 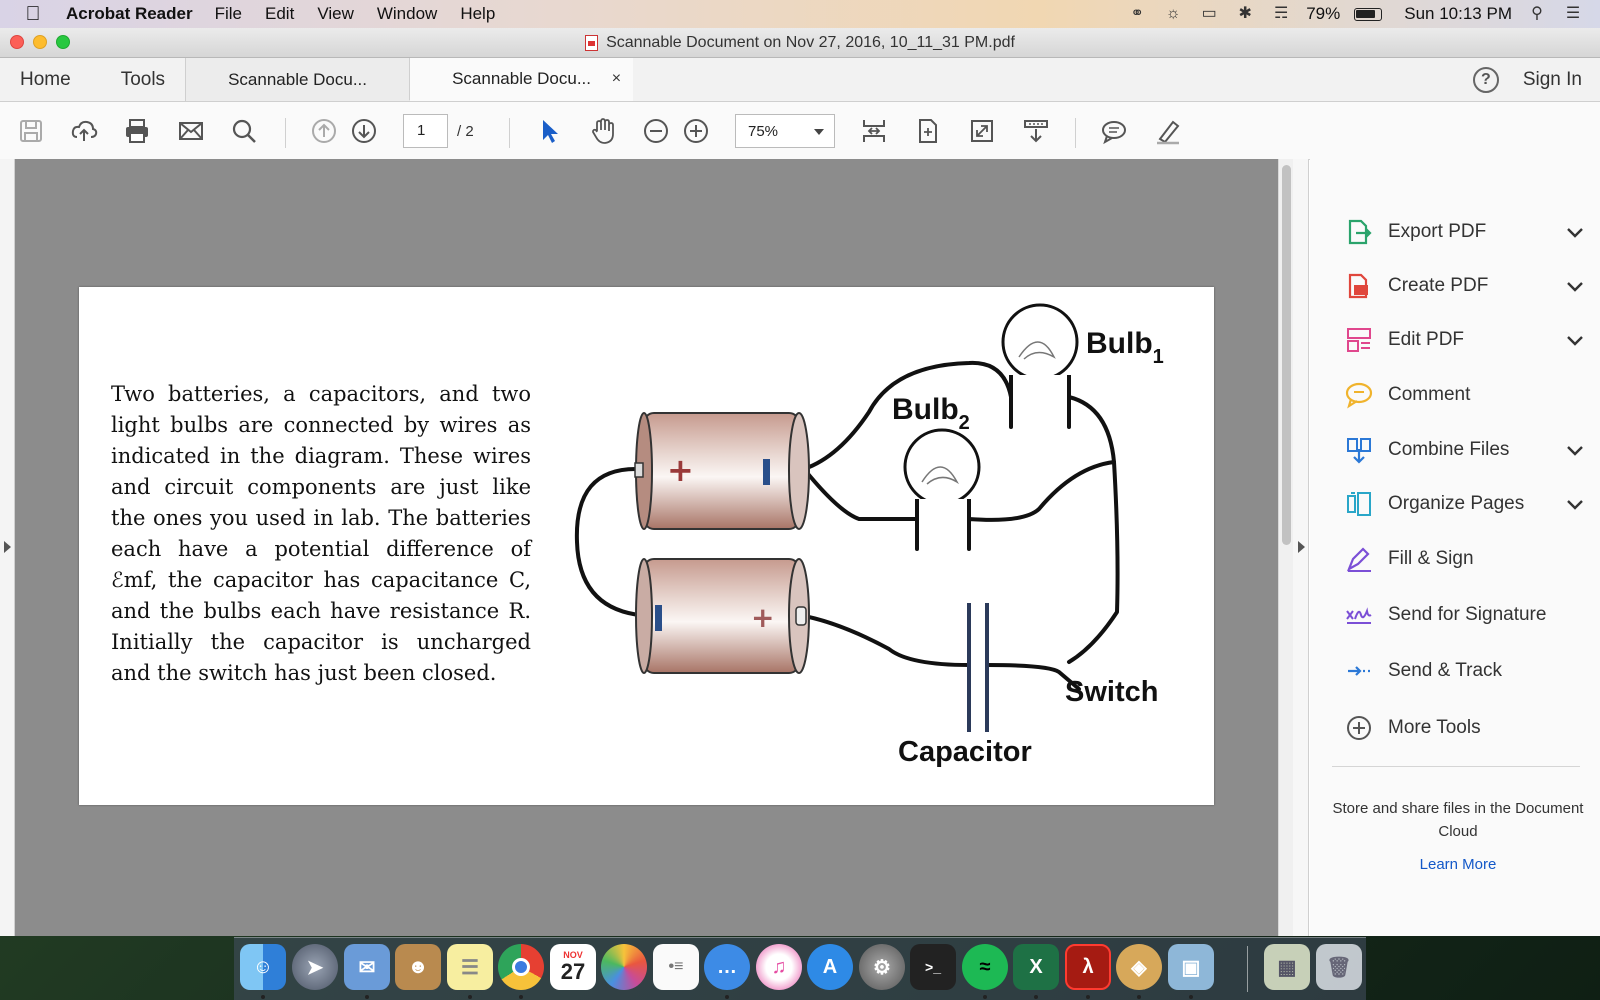 I want to click on vertical-scrollbar, so click(x=1285, y=547).